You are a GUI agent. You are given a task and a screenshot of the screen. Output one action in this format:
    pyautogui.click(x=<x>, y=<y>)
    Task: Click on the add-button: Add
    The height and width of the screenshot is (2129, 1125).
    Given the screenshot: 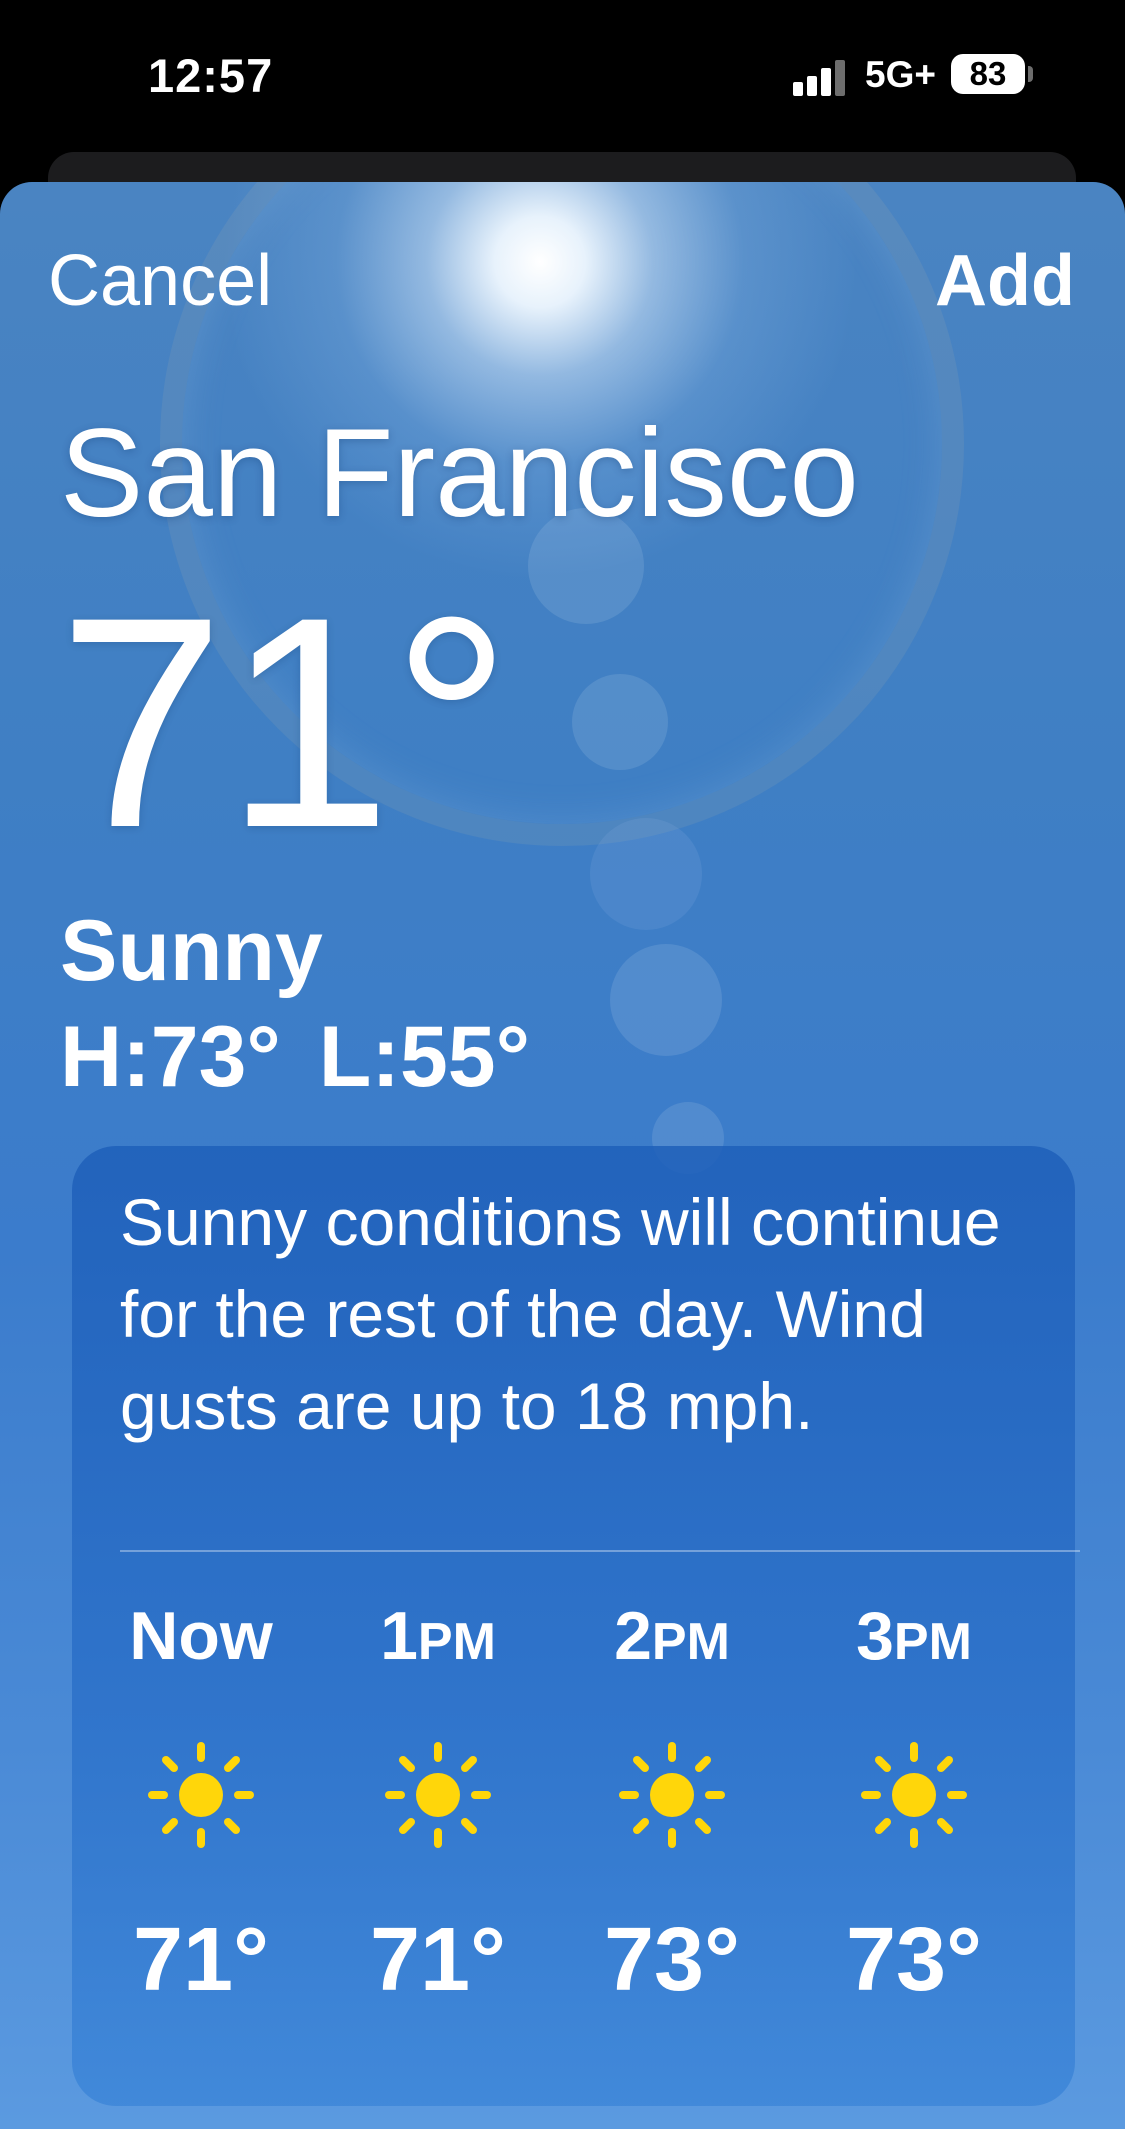 What is the action you would take?
    pyautogui.click(x=1005, y=281)
    